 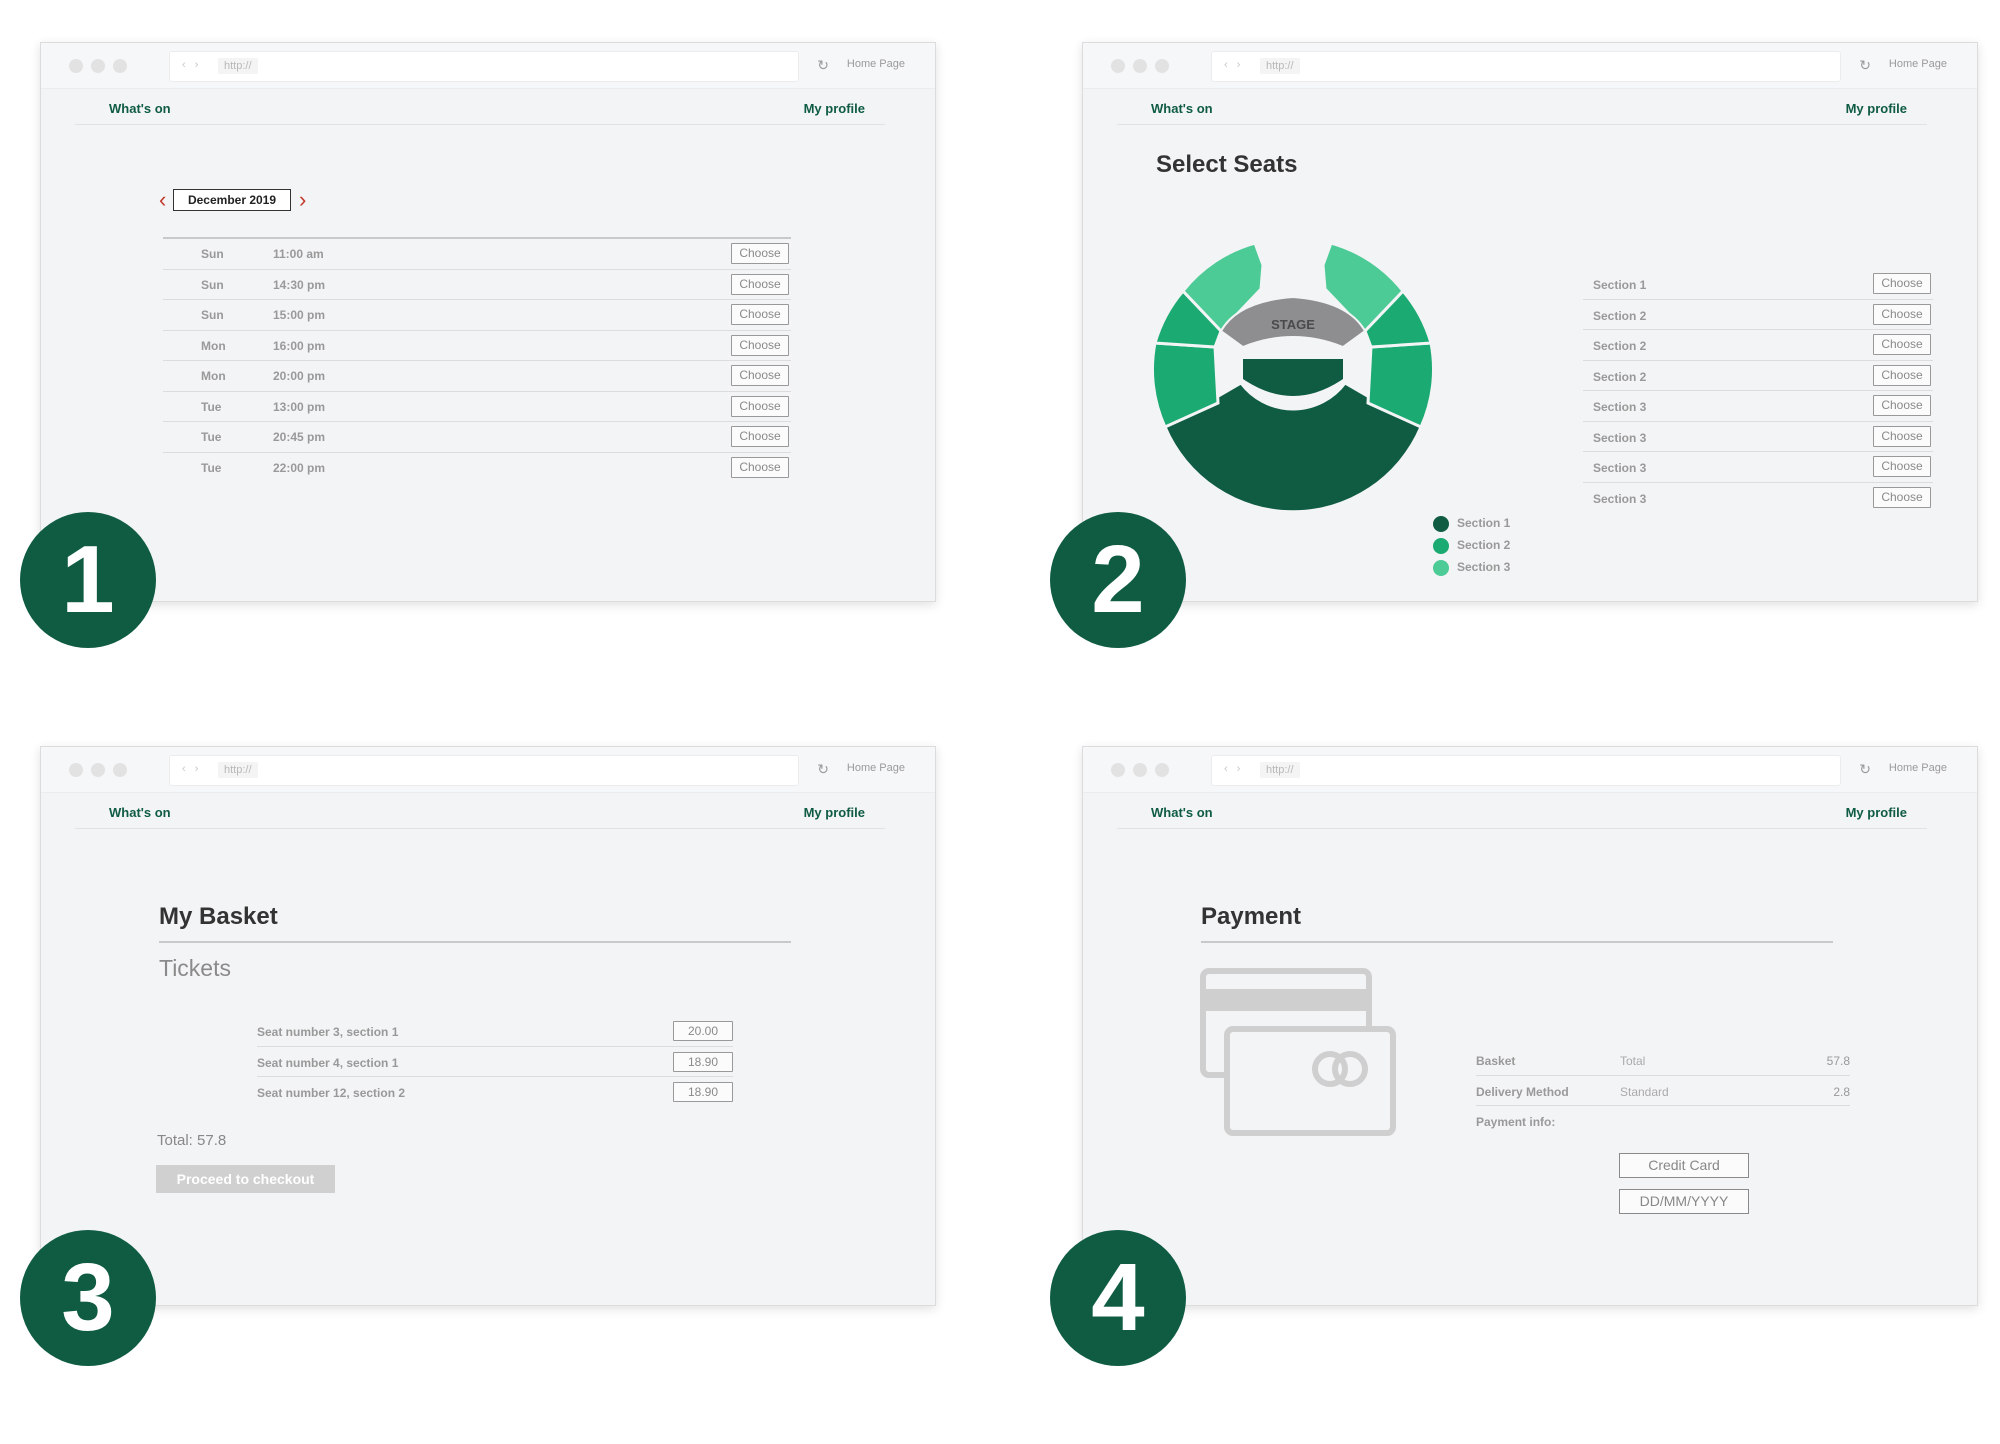 What do you see at coordinates (1644, 1091) in the screenshot?
I see `summary-value: Standard` at bounding box center [1644, 1091].